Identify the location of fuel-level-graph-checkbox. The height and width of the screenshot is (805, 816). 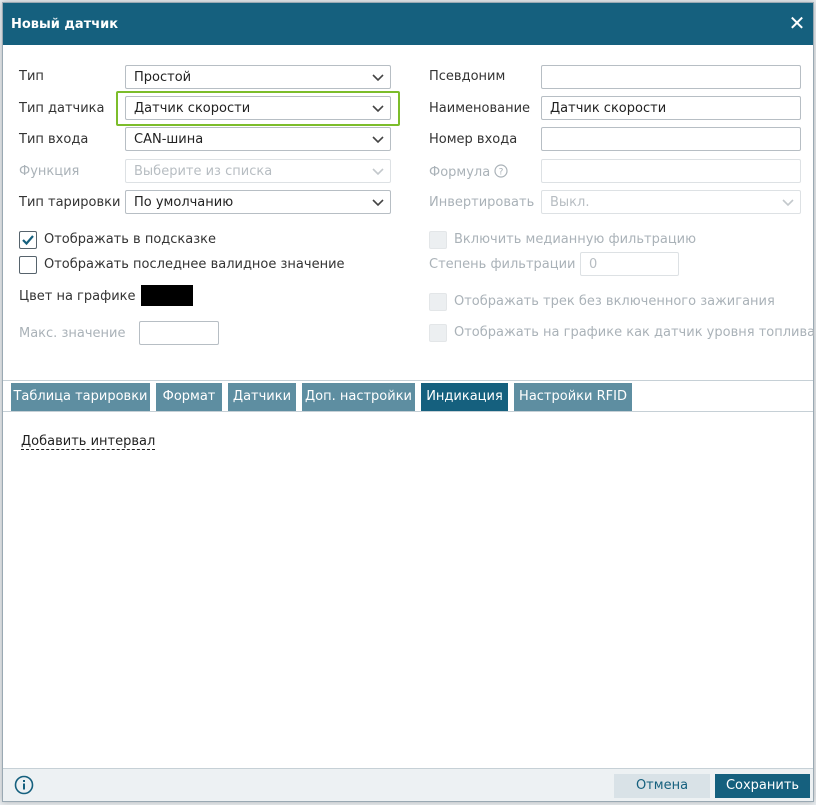
(438, 333).